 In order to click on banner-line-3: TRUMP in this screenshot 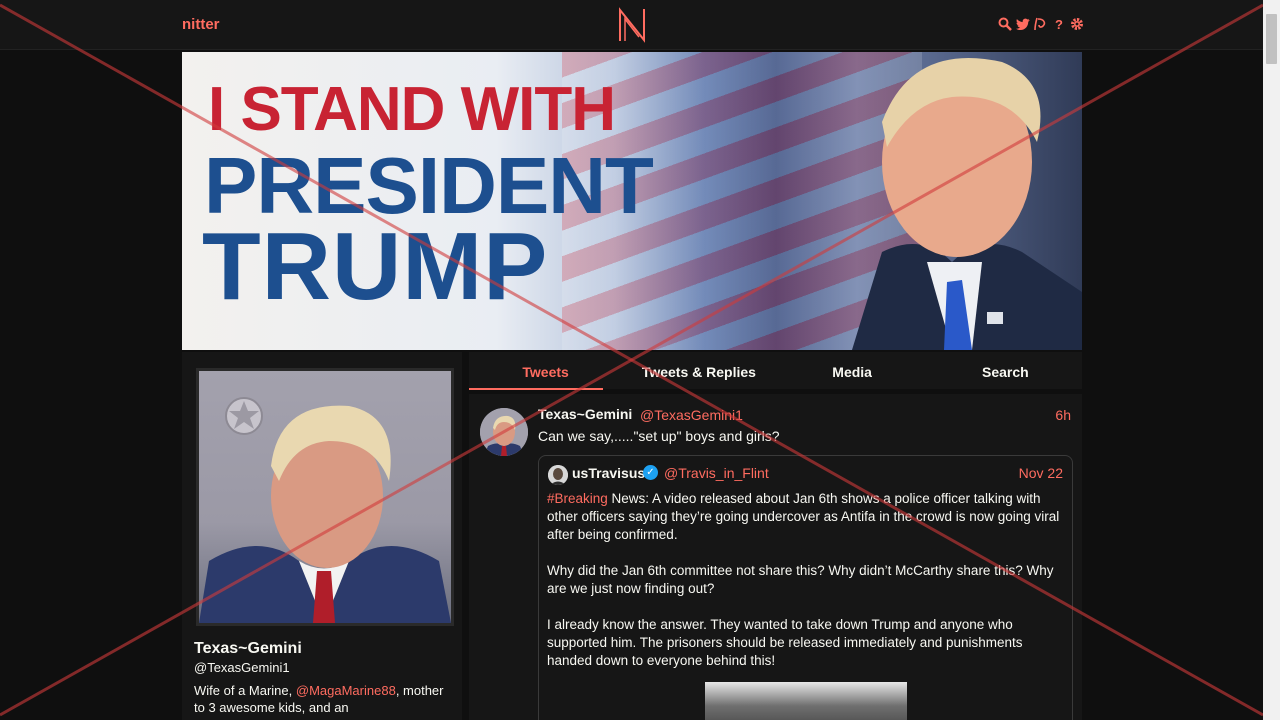, I will do `click(375, 266)`.